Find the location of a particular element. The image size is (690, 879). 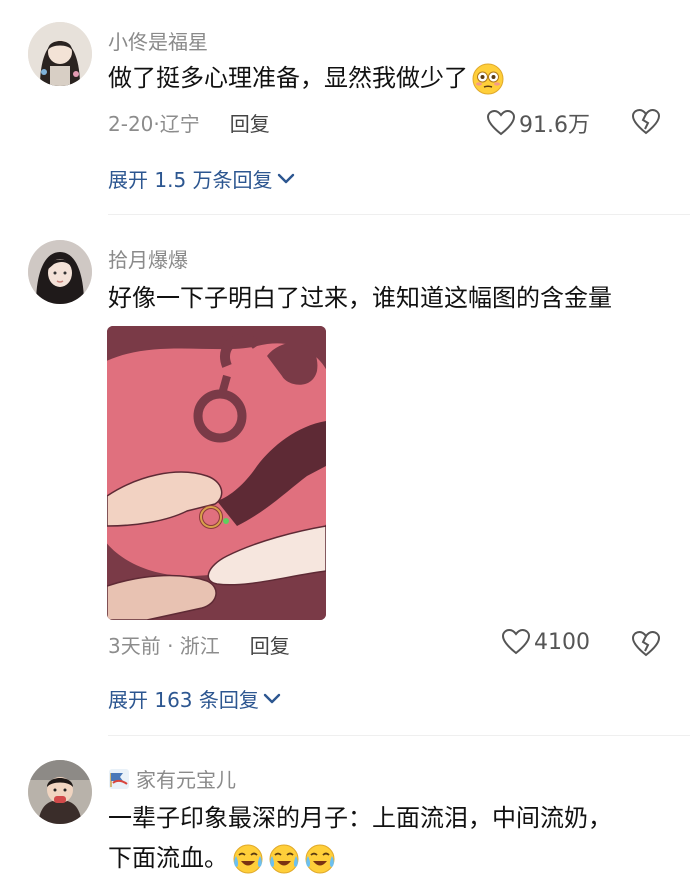

comment-text-line-2-body: 下面流血。 is located at coordinates (168, 858).